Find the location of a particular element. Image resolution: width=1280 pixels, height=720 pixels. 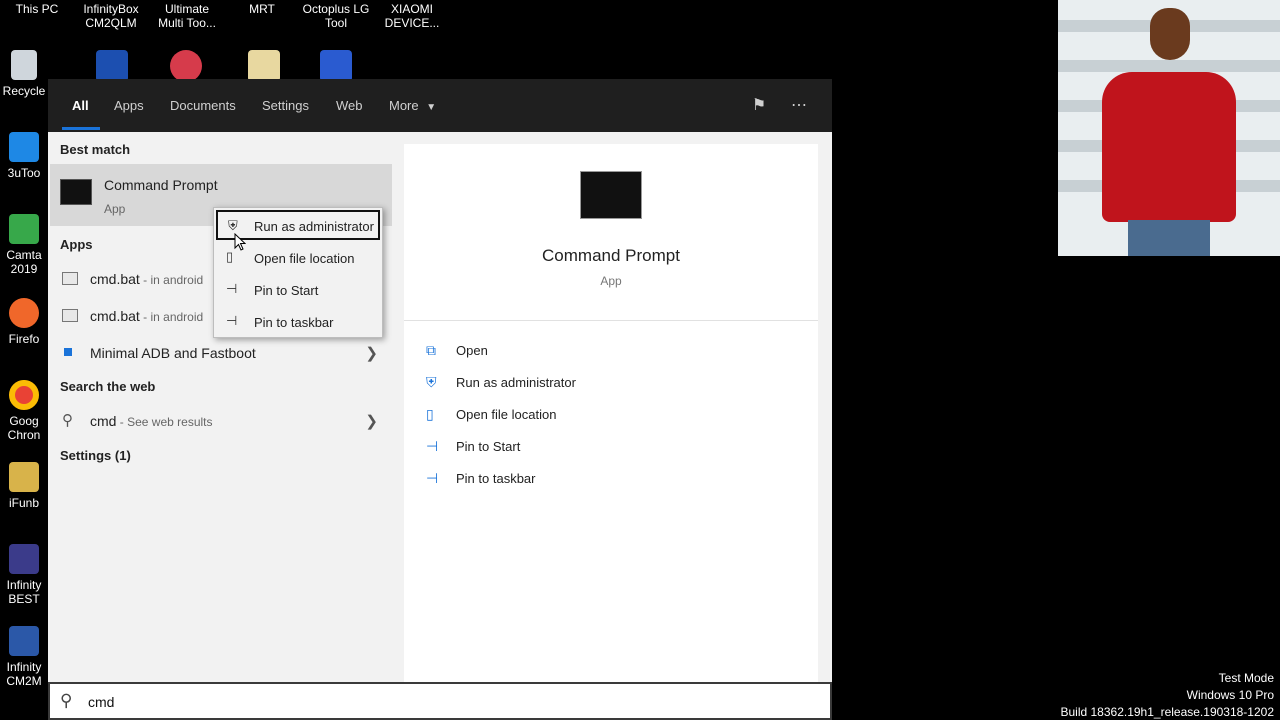

more-options-icon: ⋯ is located at coordinates (799, 106).